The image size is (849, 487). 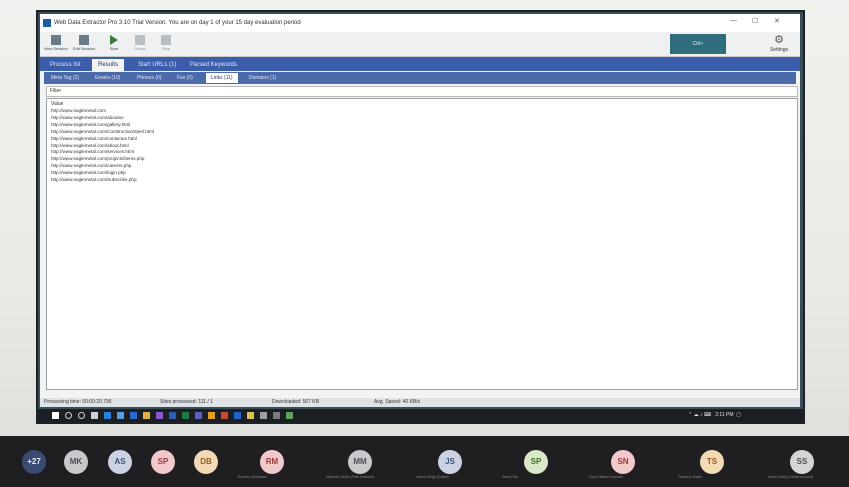 I want to click on participant-avatar: TS, so click(x=712, y=462).